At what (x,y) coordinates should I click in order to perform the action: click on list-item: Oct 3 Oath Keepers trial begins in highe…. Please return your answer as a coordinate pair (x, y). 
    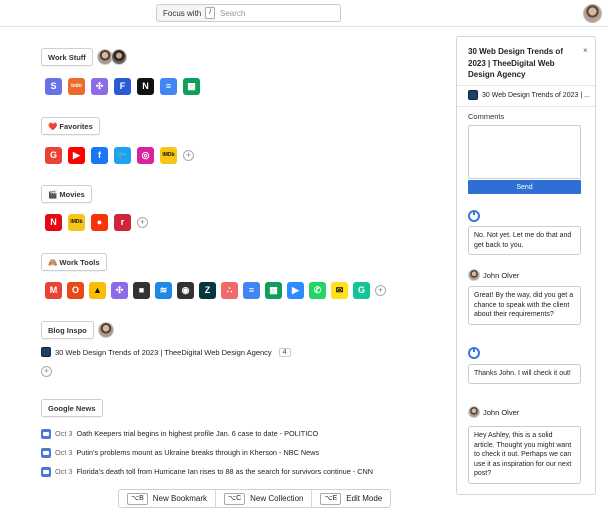
    Looking at the image, I should click on (207, 433).